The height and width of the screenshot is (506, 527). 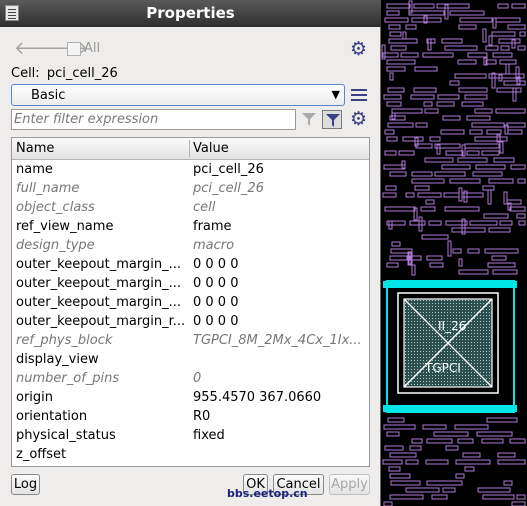 I want to click on property-name: origin, so click(x=35, y=397).